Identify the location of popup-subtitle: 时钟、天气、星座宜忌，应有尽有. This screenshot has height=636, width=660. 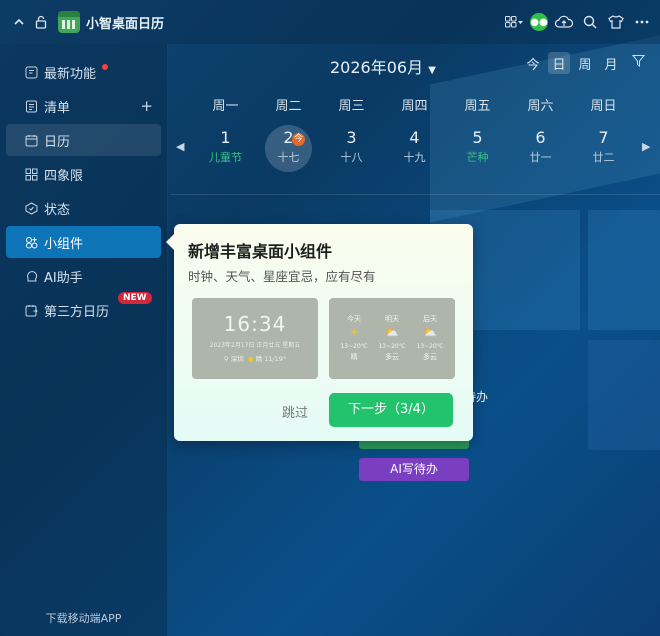
(282, 276).